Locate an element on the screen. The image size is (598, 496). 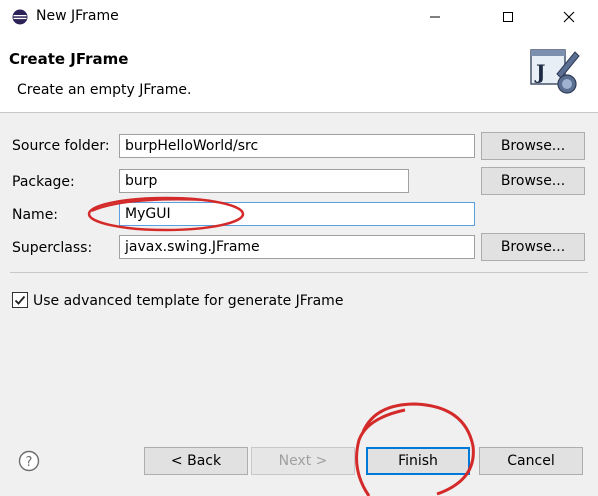
superclass-label: Superclass: is located at coordinates (52, 248).